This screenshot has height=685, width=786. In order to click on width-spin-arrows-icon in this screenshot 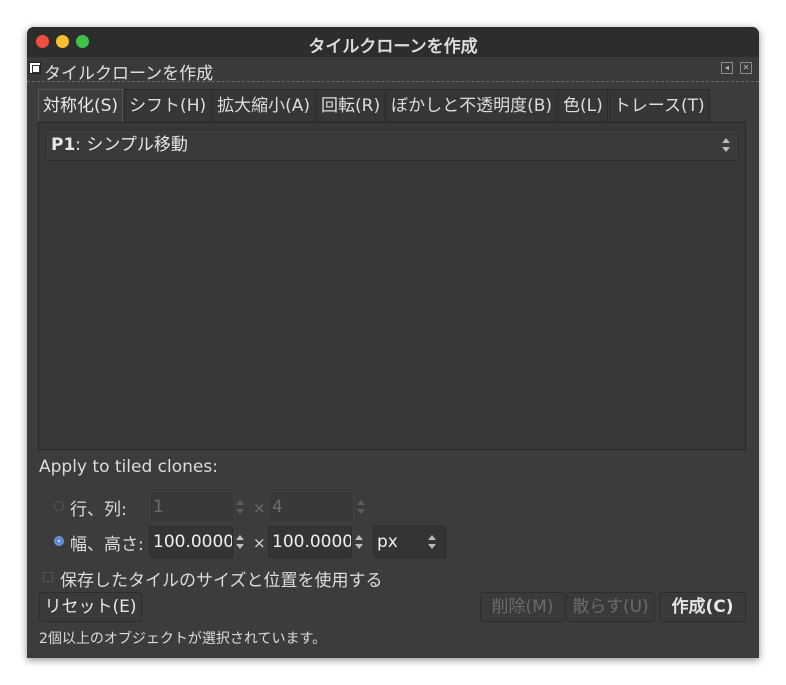, I will do `click(240, 542)`.